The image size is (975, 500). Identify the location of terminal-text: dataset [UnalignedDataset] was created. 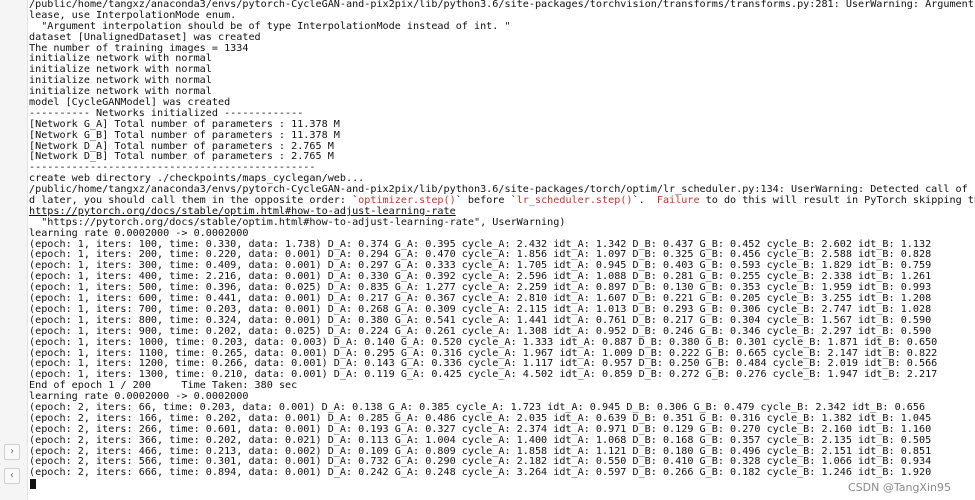
(145, 37).